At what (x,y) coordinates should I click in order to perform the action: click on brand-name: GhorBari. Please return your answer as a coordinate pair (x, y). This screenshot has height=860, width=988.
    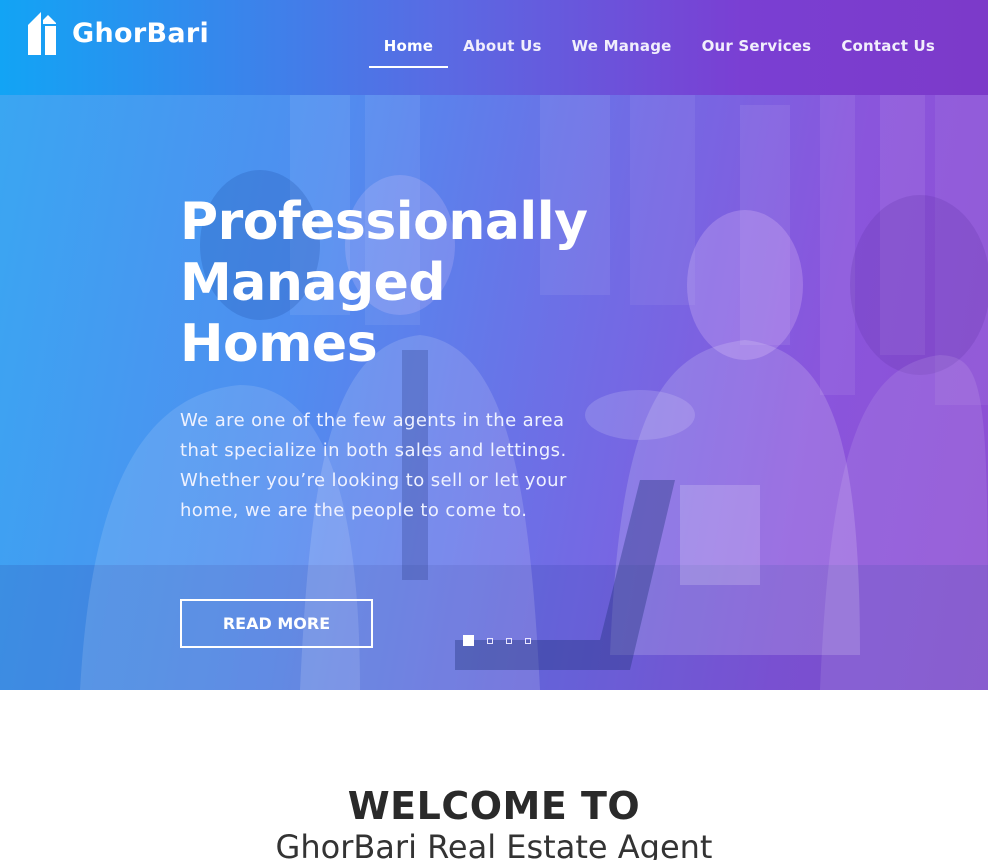
    Looking at the image, I should click on (141, 33).